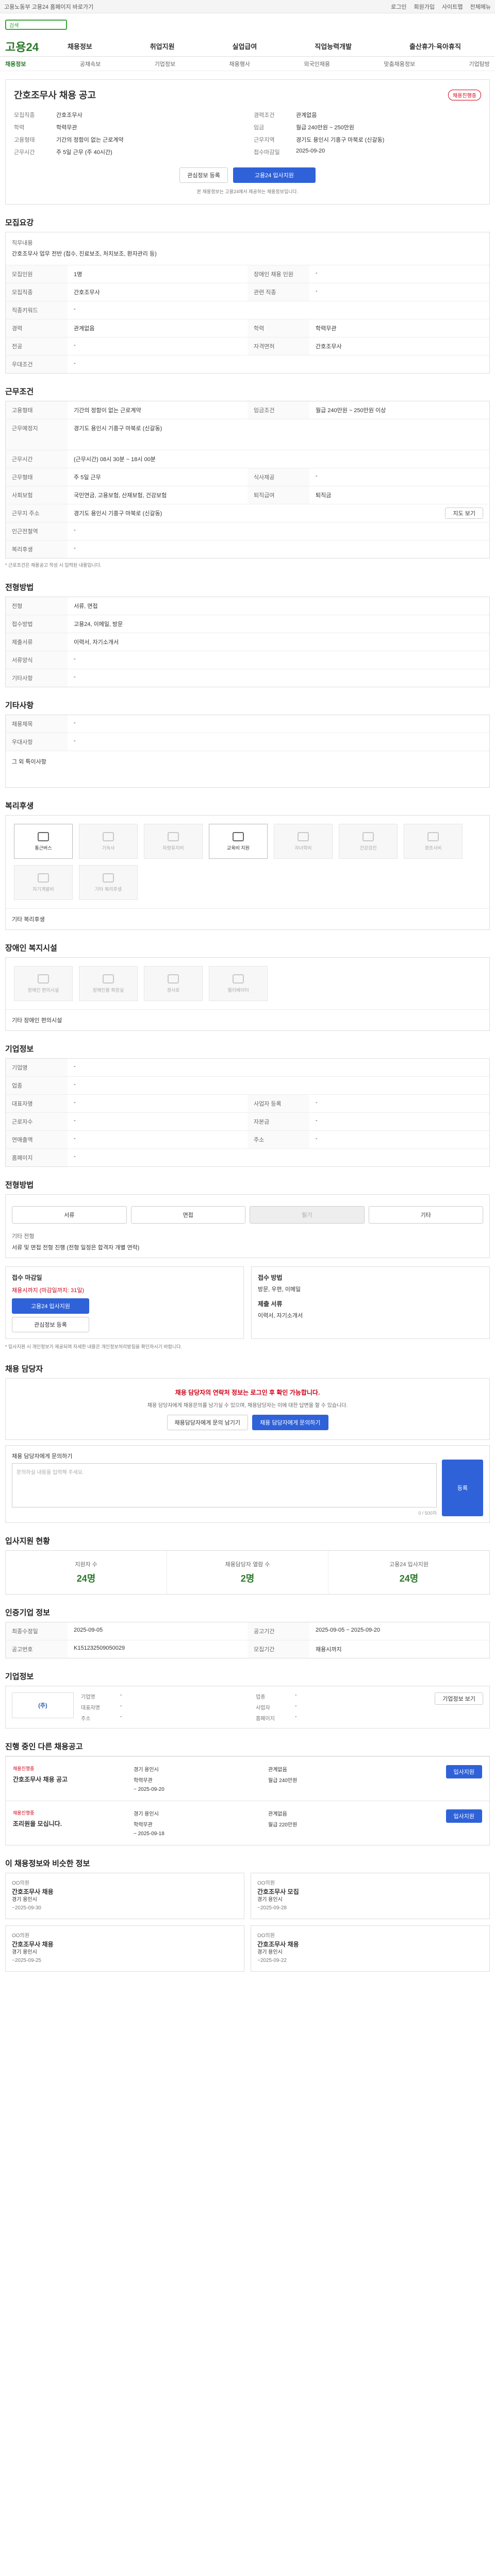  What do you see at coordinates (278, 1631) in the screenshot?
I see `cell-label: 공고기간` at bounding box center [278, 1631].